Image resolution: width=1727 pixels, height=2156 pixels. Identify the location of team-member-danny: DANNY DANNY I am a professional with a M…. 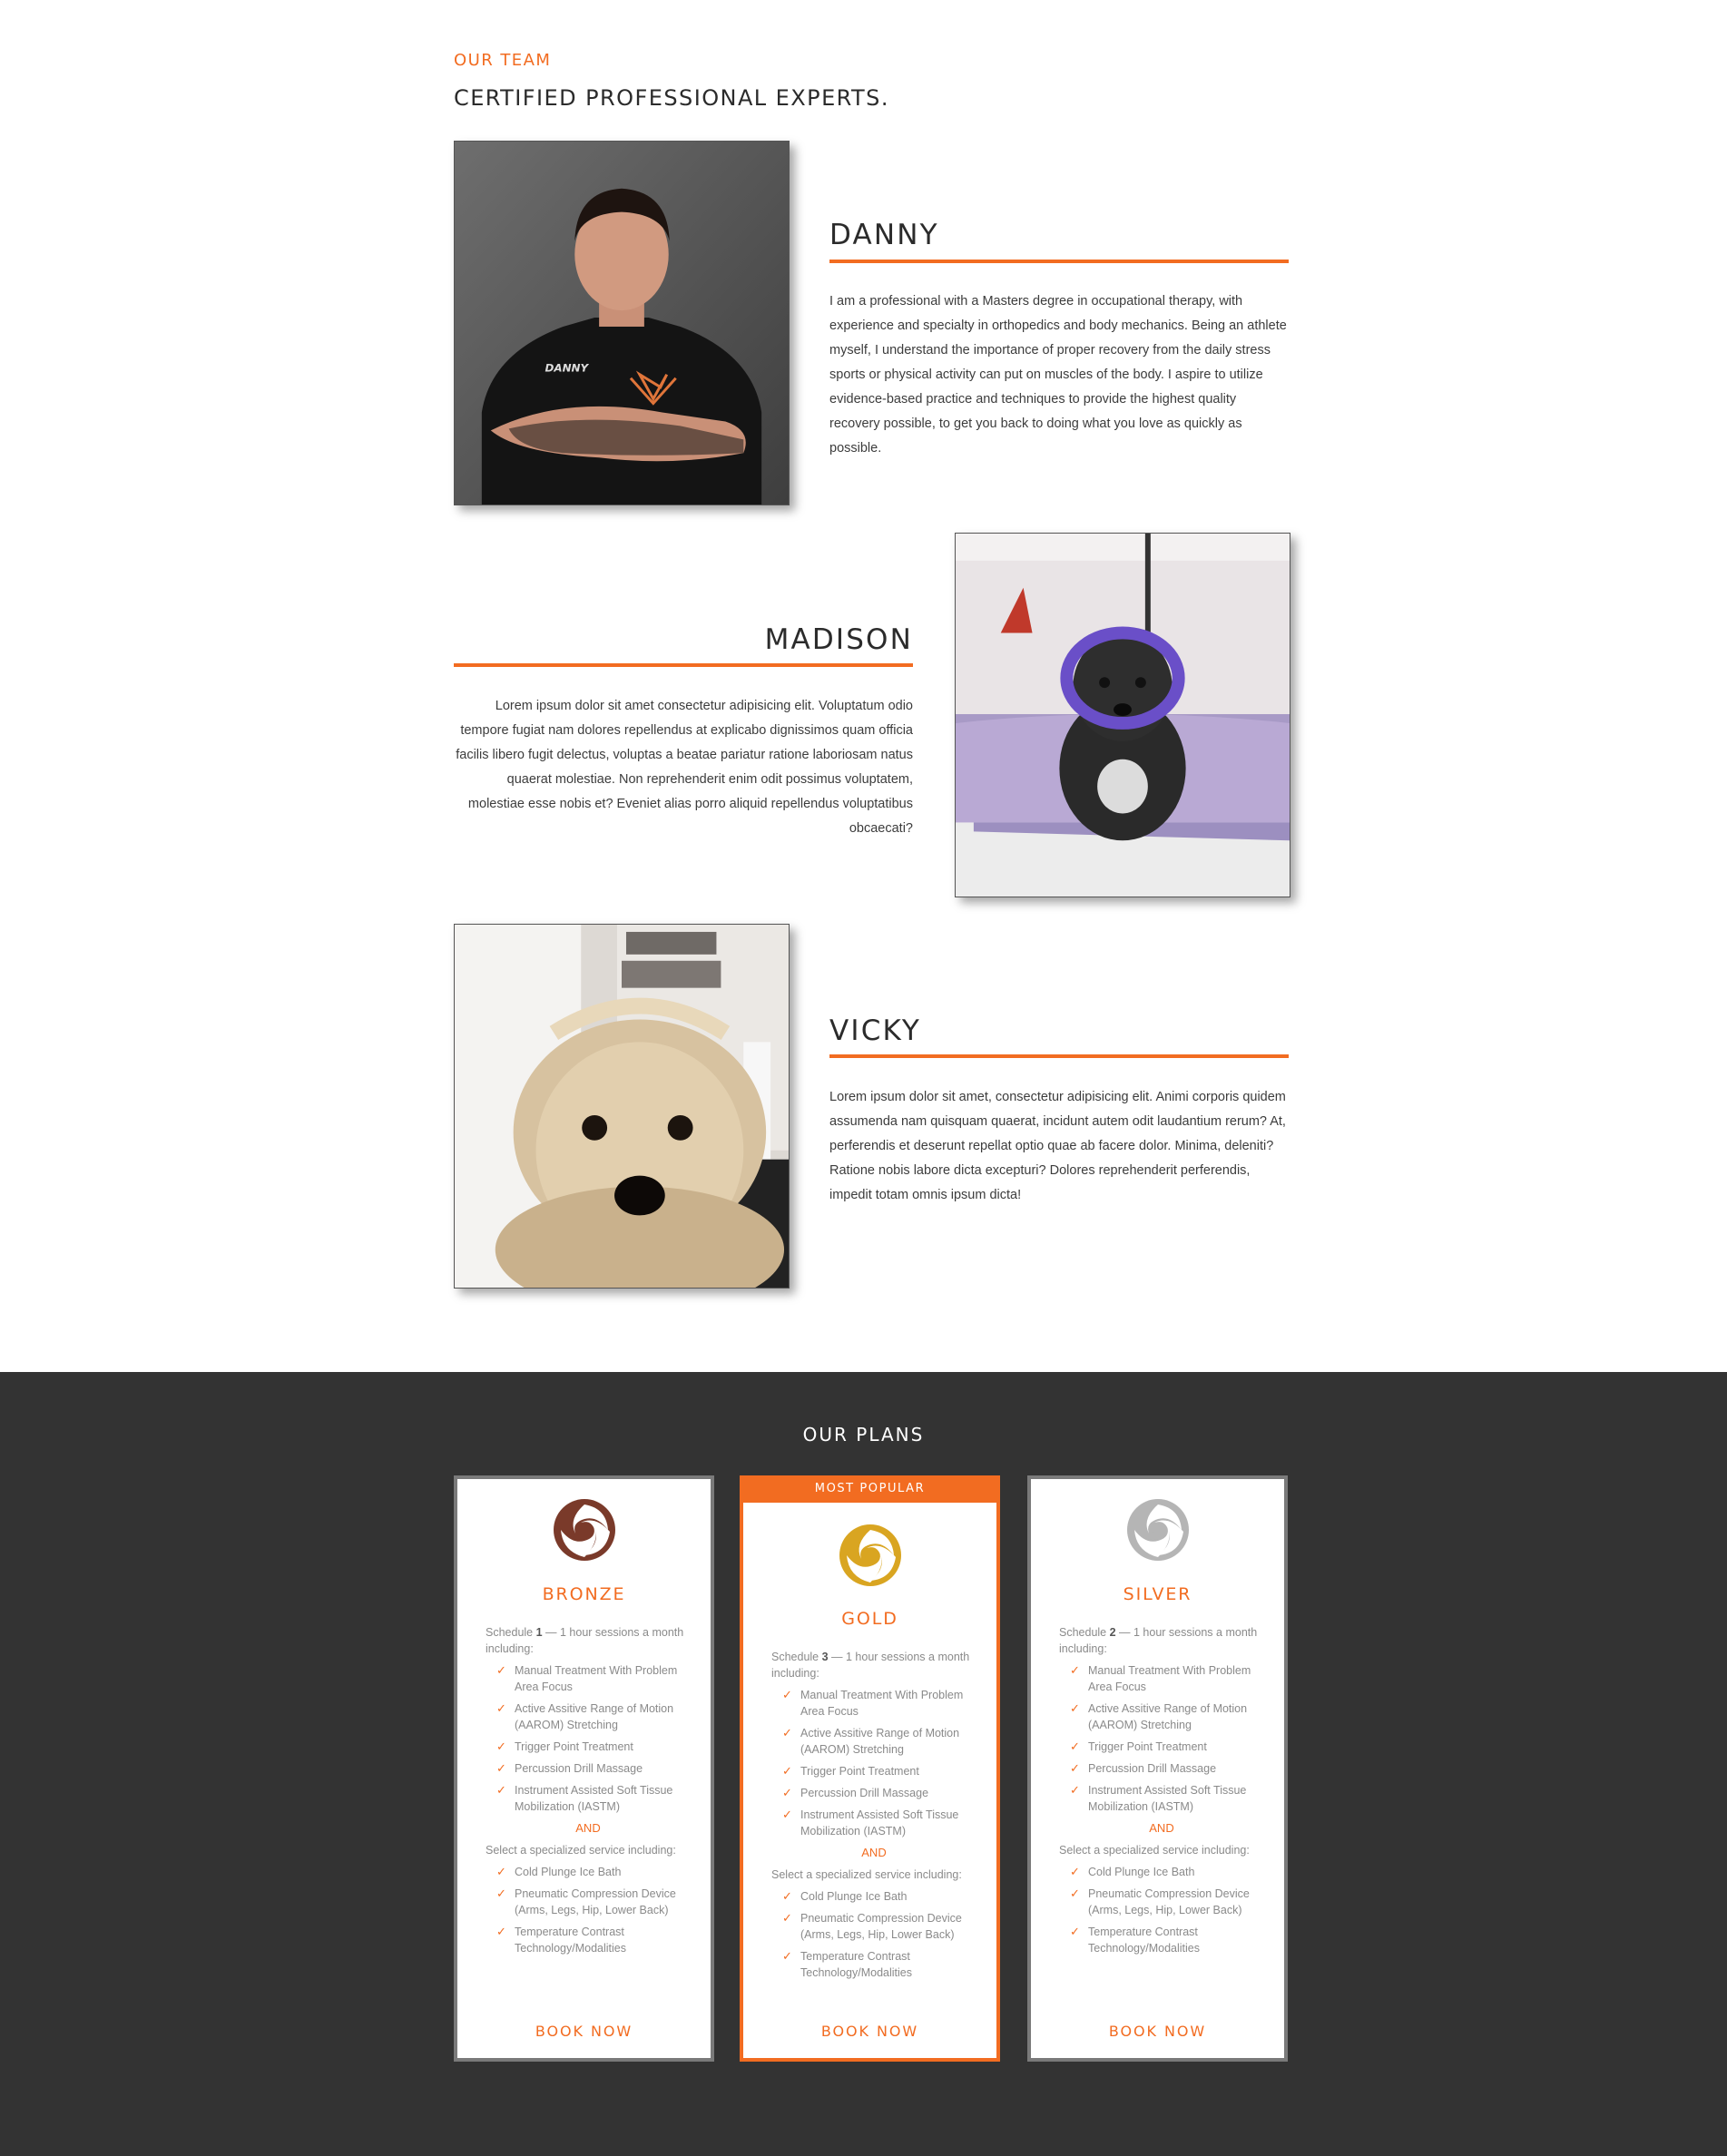
(872, 324).